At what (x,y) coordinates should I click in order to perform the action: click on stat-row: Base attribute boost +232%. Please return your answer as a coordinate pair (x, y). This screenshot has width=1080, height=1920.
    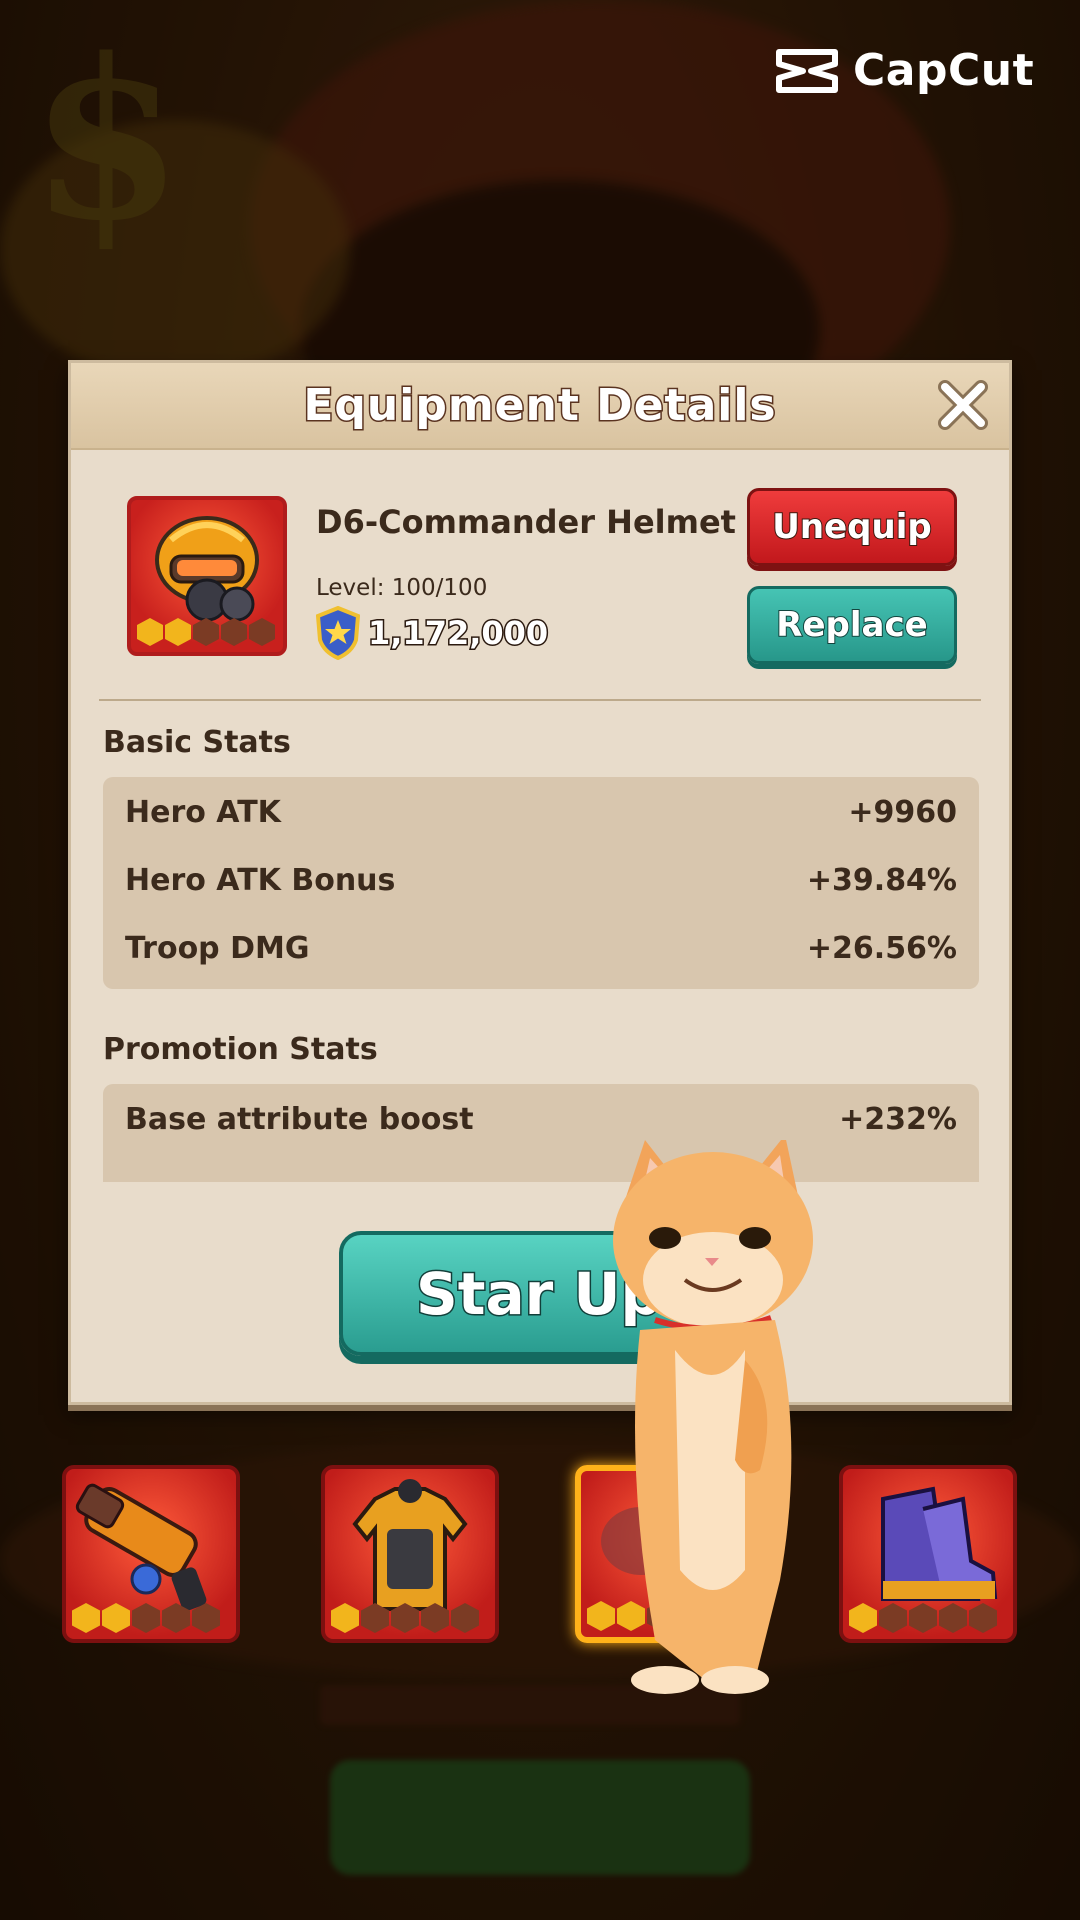
    Looking at the image, I should click on (541, 1119).